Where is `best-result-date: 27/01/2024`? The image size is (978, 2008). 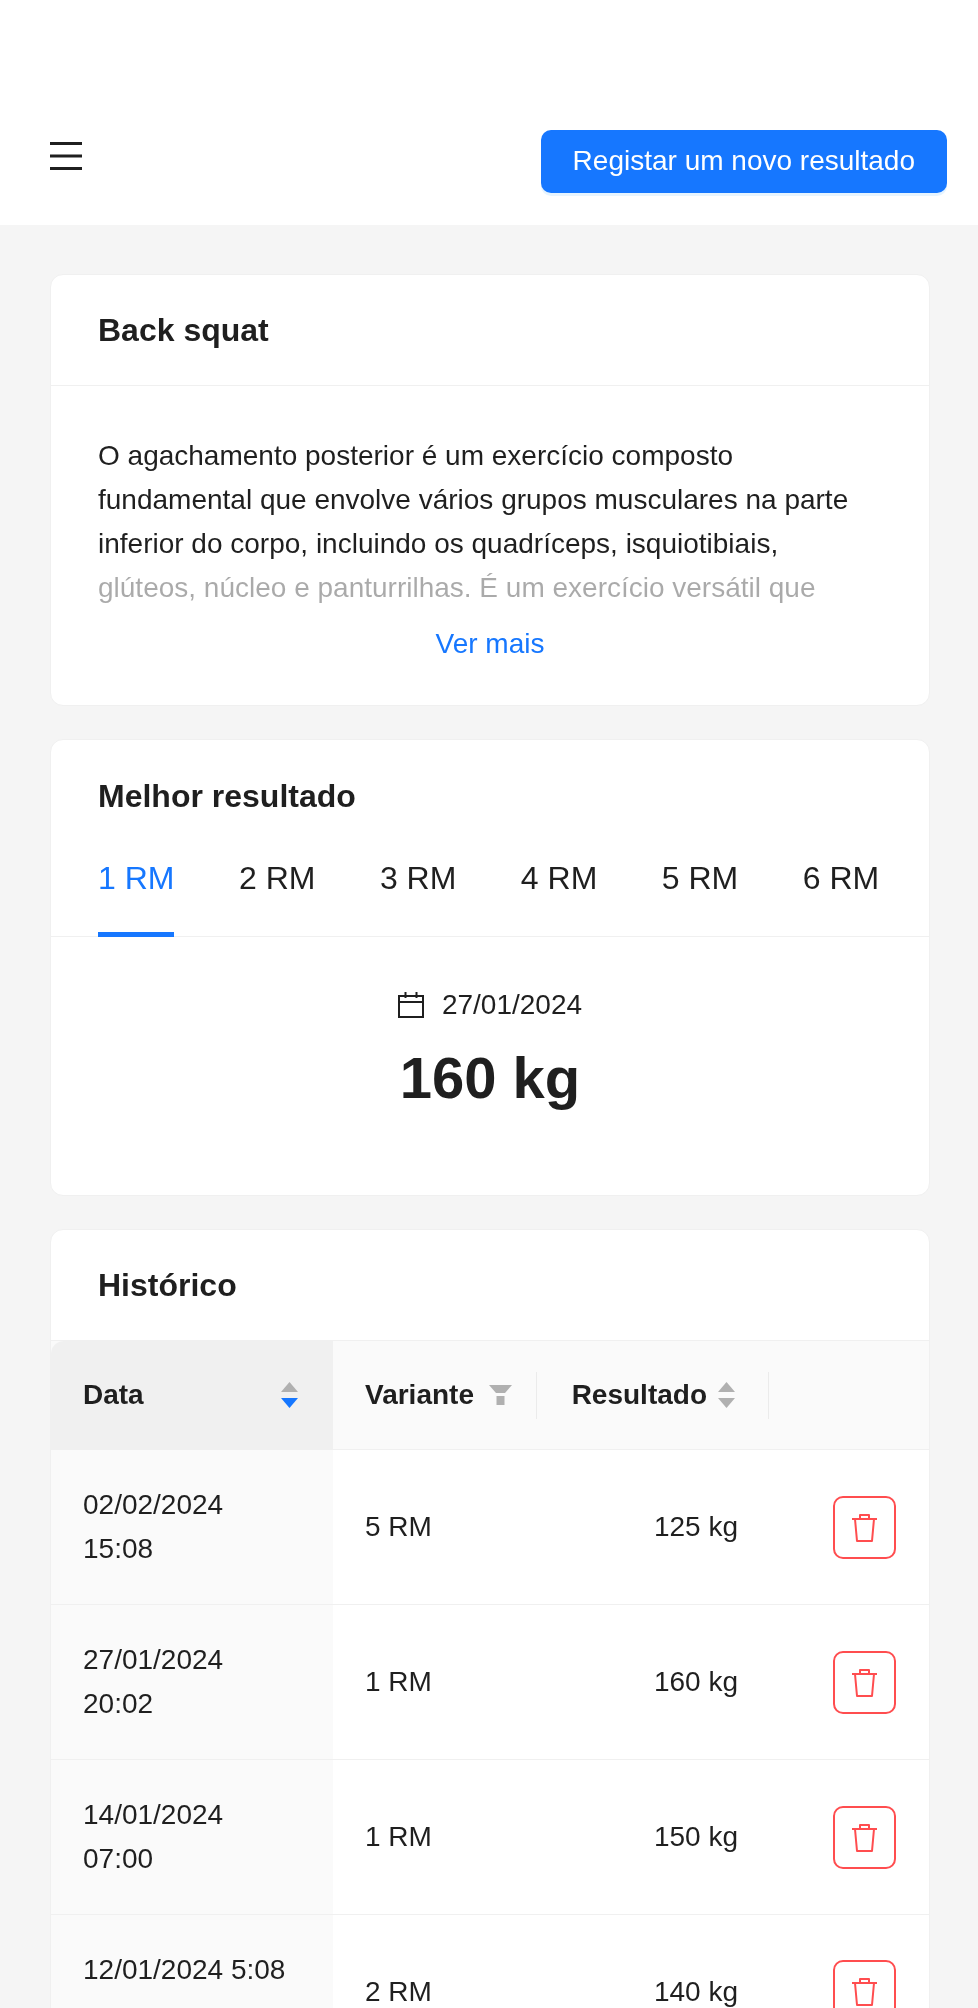
best-result-date: 27/01/2024 is located at coordinates (512, 1005).